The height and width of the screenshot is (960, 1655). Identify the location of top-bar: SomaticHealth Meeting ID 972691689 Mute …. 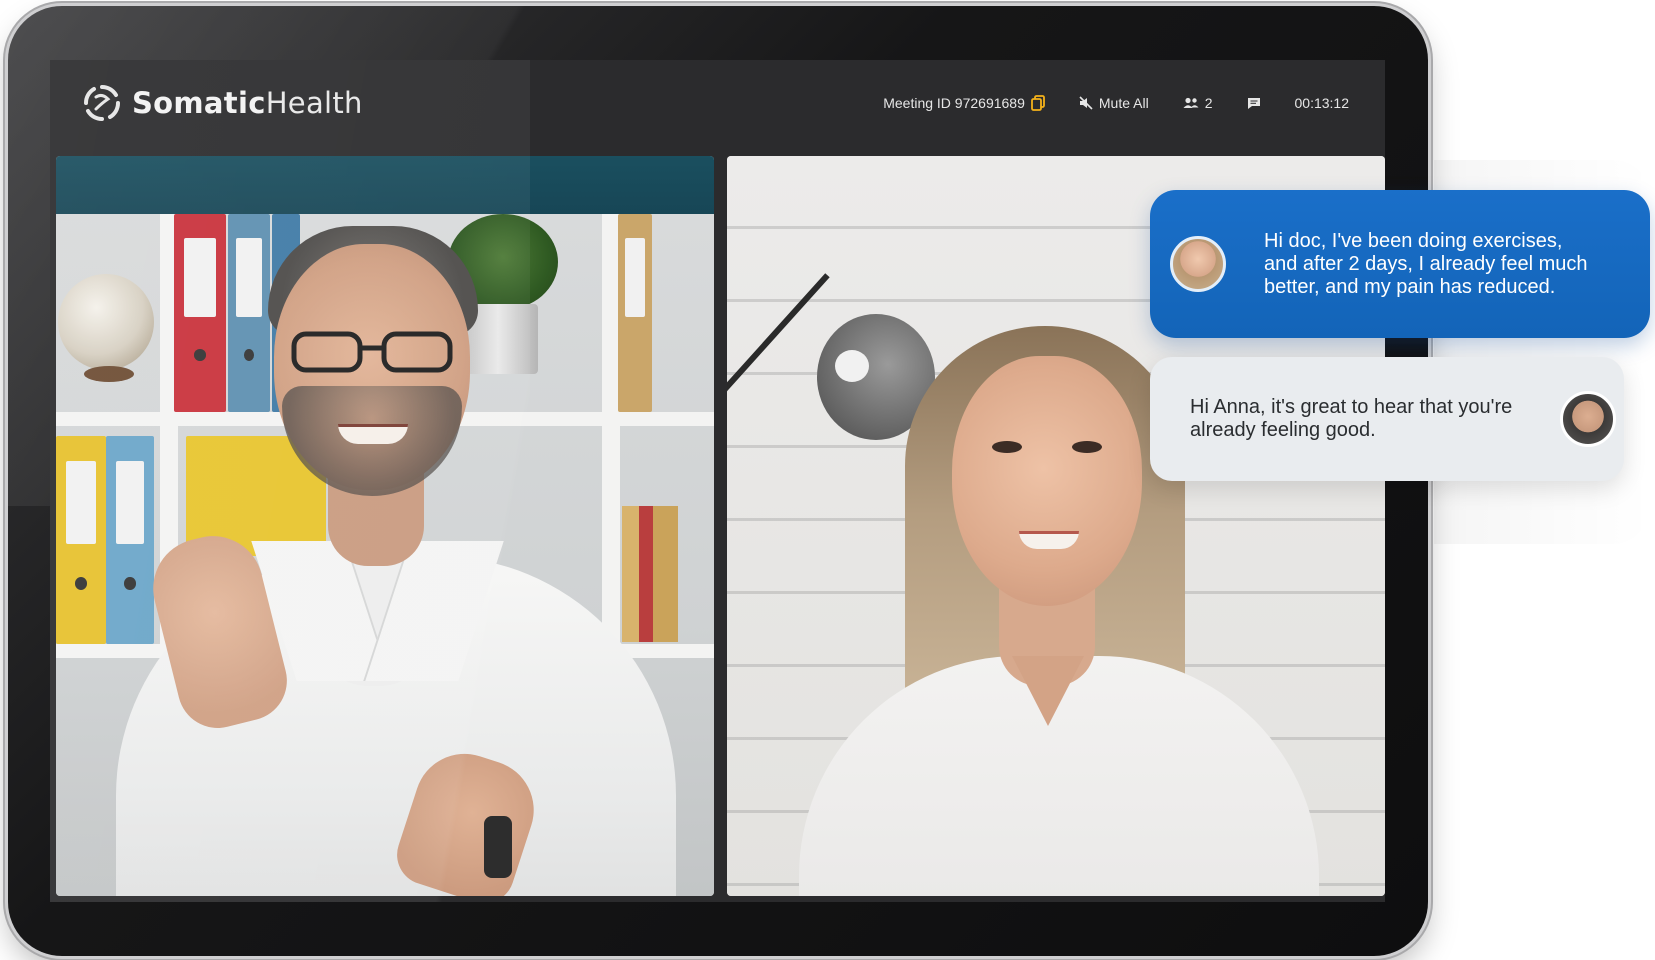
(717, 103).